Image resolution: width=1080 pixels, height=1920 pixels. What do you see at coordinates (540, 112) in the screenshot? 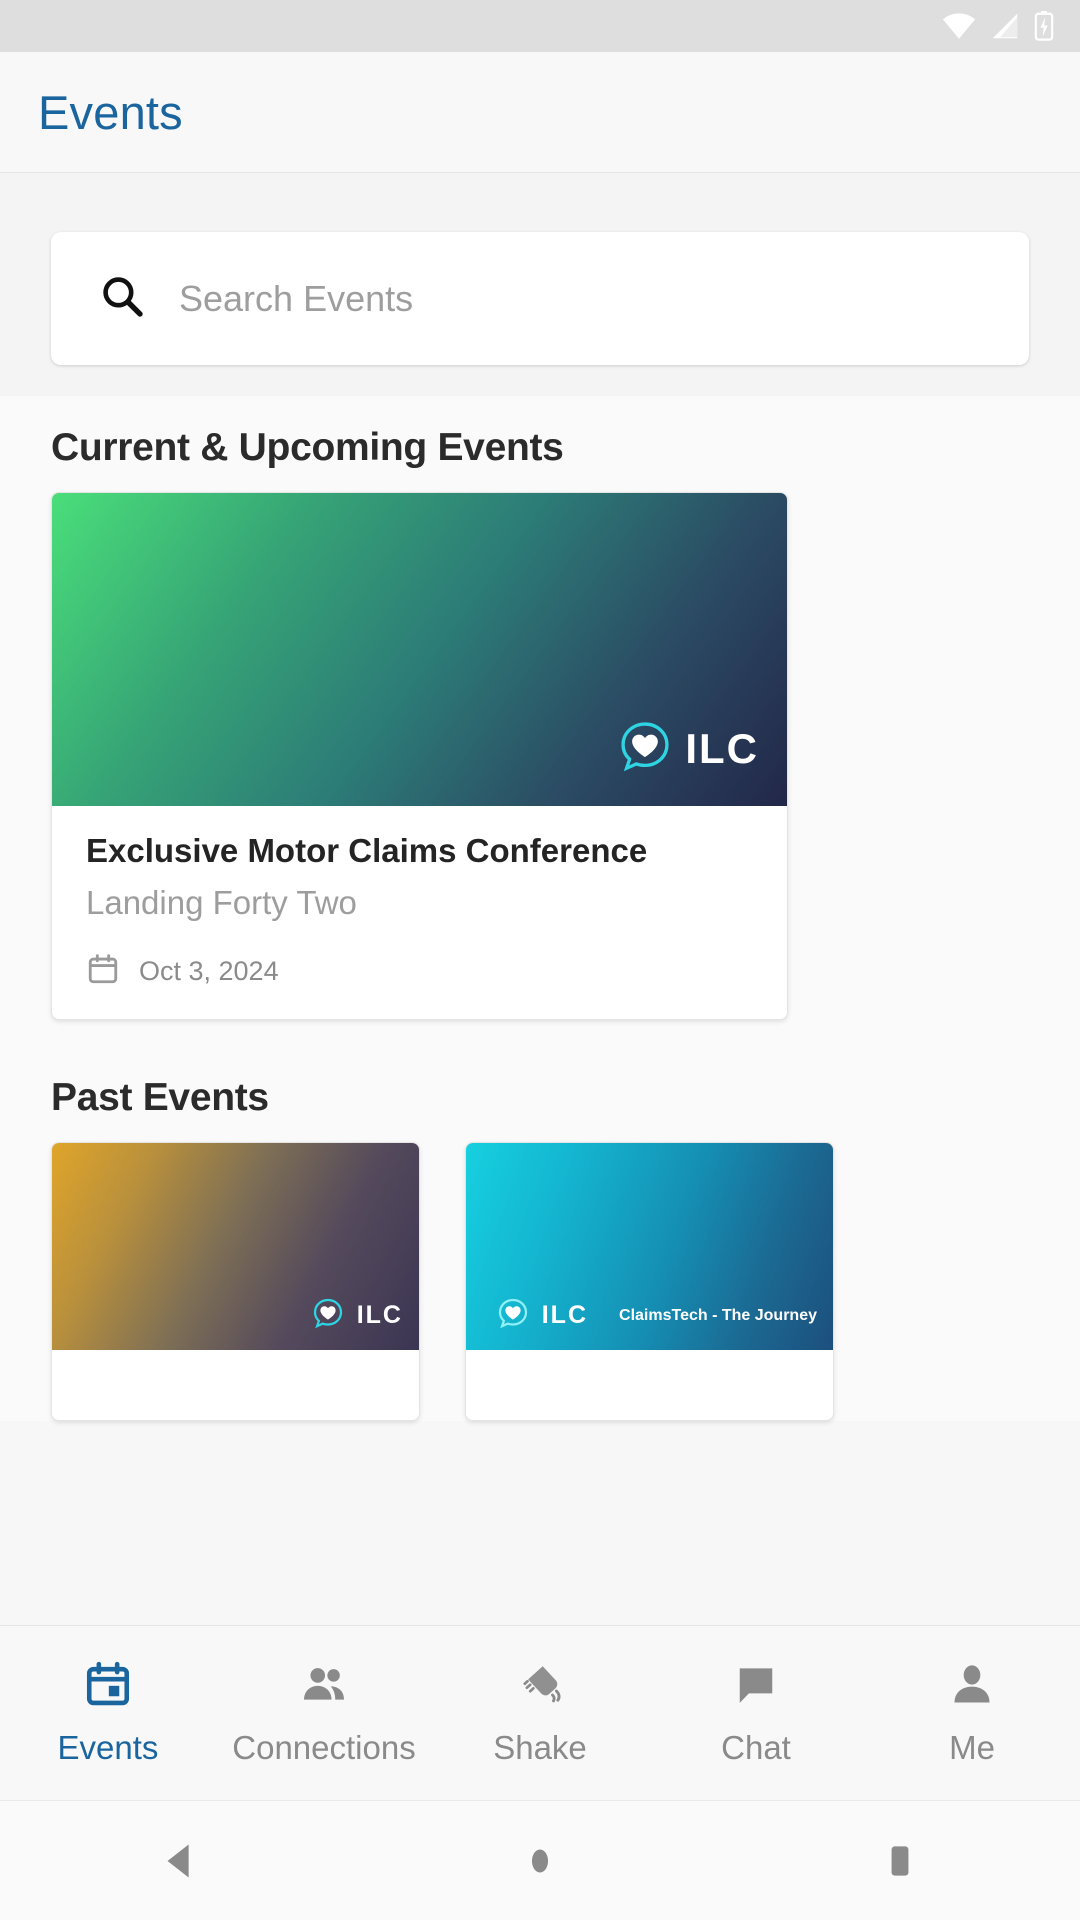
I see `app-bar: Events` at bounding box center [540, 112].